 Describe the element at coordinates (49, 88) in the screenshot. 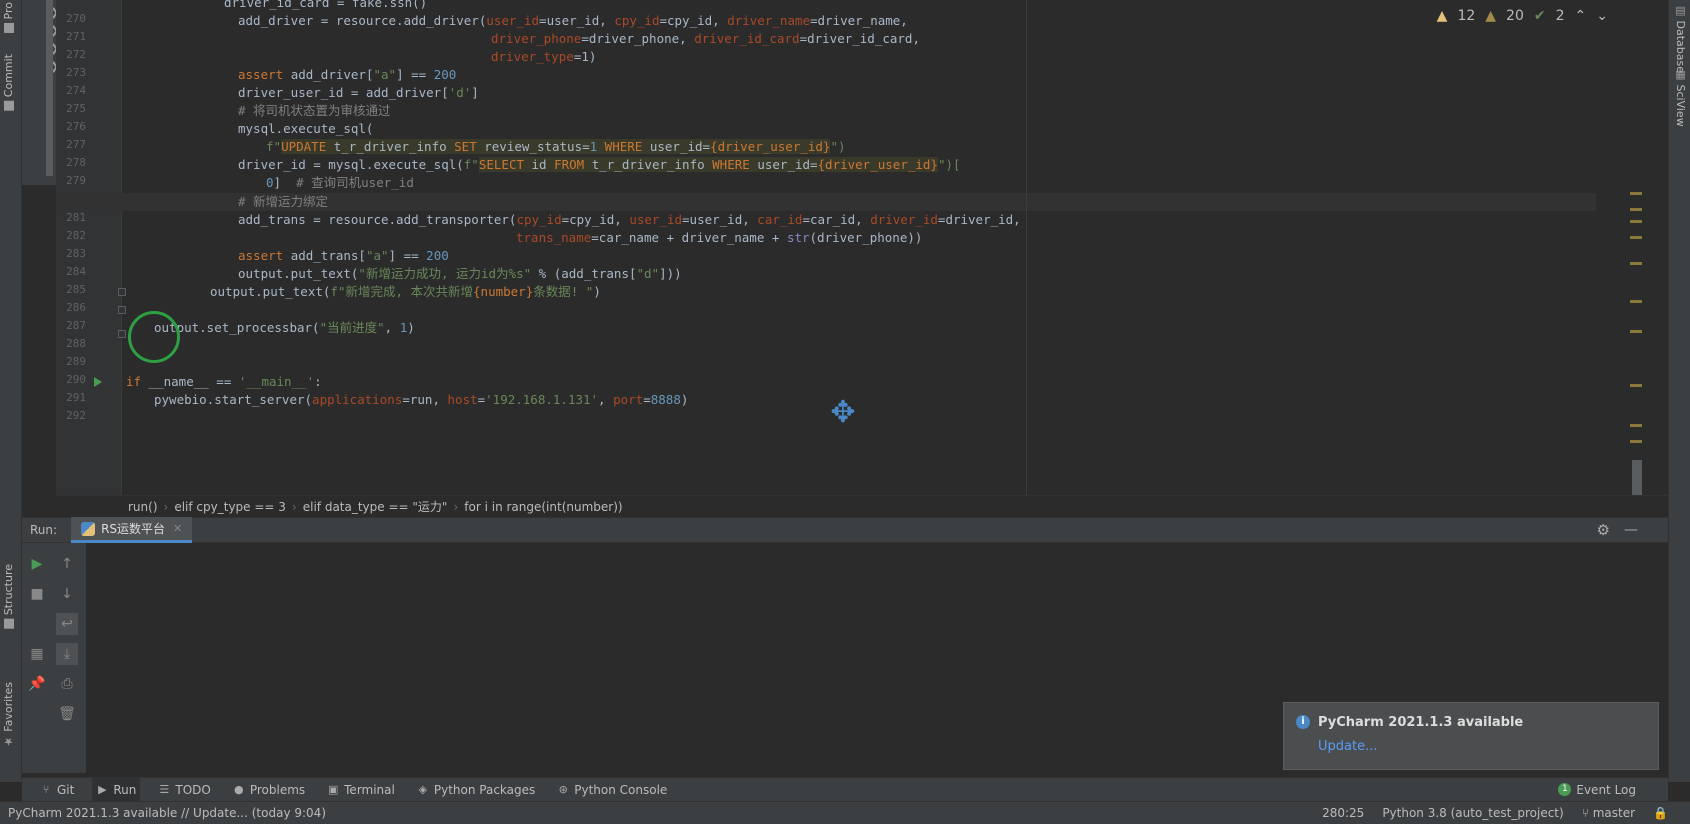

I see `project-scrollbar` at that location.